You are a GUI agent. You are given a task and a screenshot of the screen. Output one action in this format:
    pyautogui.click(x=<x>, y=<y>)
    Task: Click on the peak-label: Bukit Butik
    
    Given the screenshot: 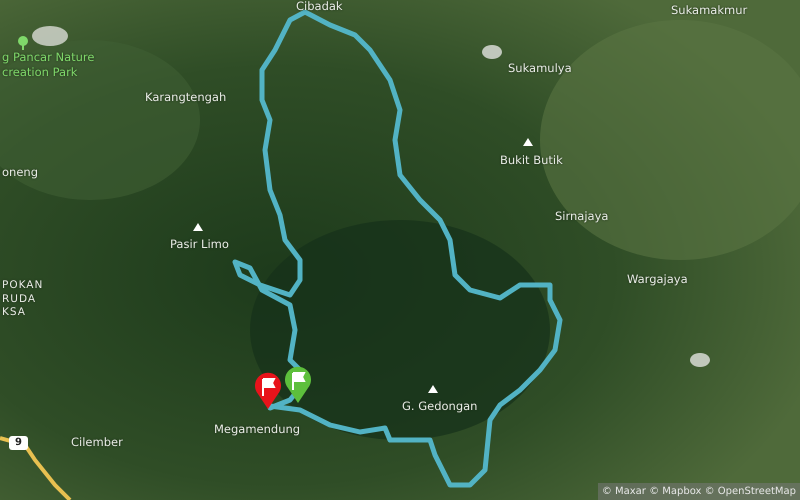 What is the action you would take?
    pyautogui.click(x=531, y=160)
    